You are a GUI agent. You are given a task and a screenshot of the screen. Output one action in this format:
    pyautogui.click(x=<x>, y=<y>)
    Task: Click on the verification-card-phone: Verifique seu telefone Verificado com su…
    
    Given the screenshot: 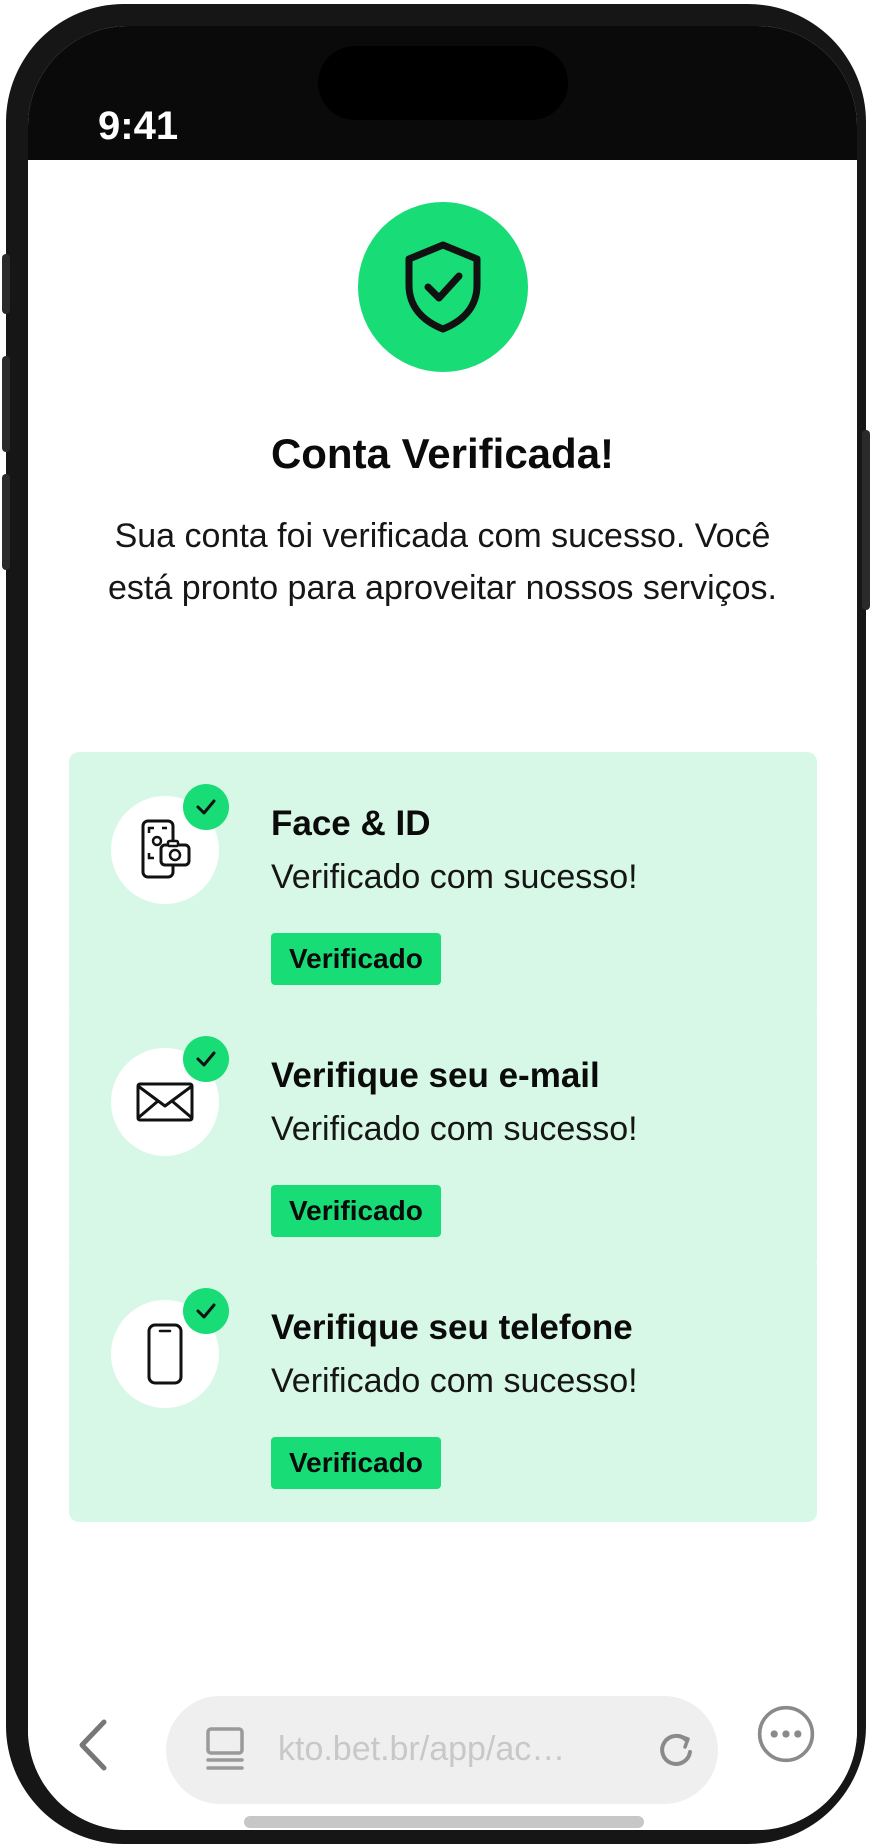 What is the action you would take?
    pyautogui.click(x=443, y=1389)
    